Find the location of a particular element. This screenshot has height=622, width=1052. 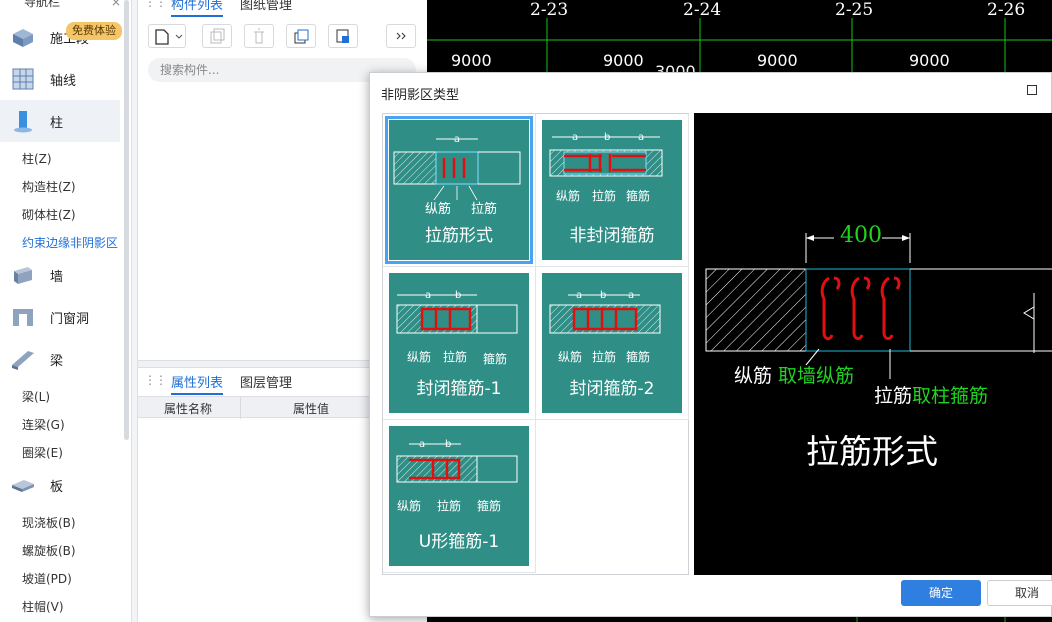

ok-button: 确定 is located at coordinates (941, 593).